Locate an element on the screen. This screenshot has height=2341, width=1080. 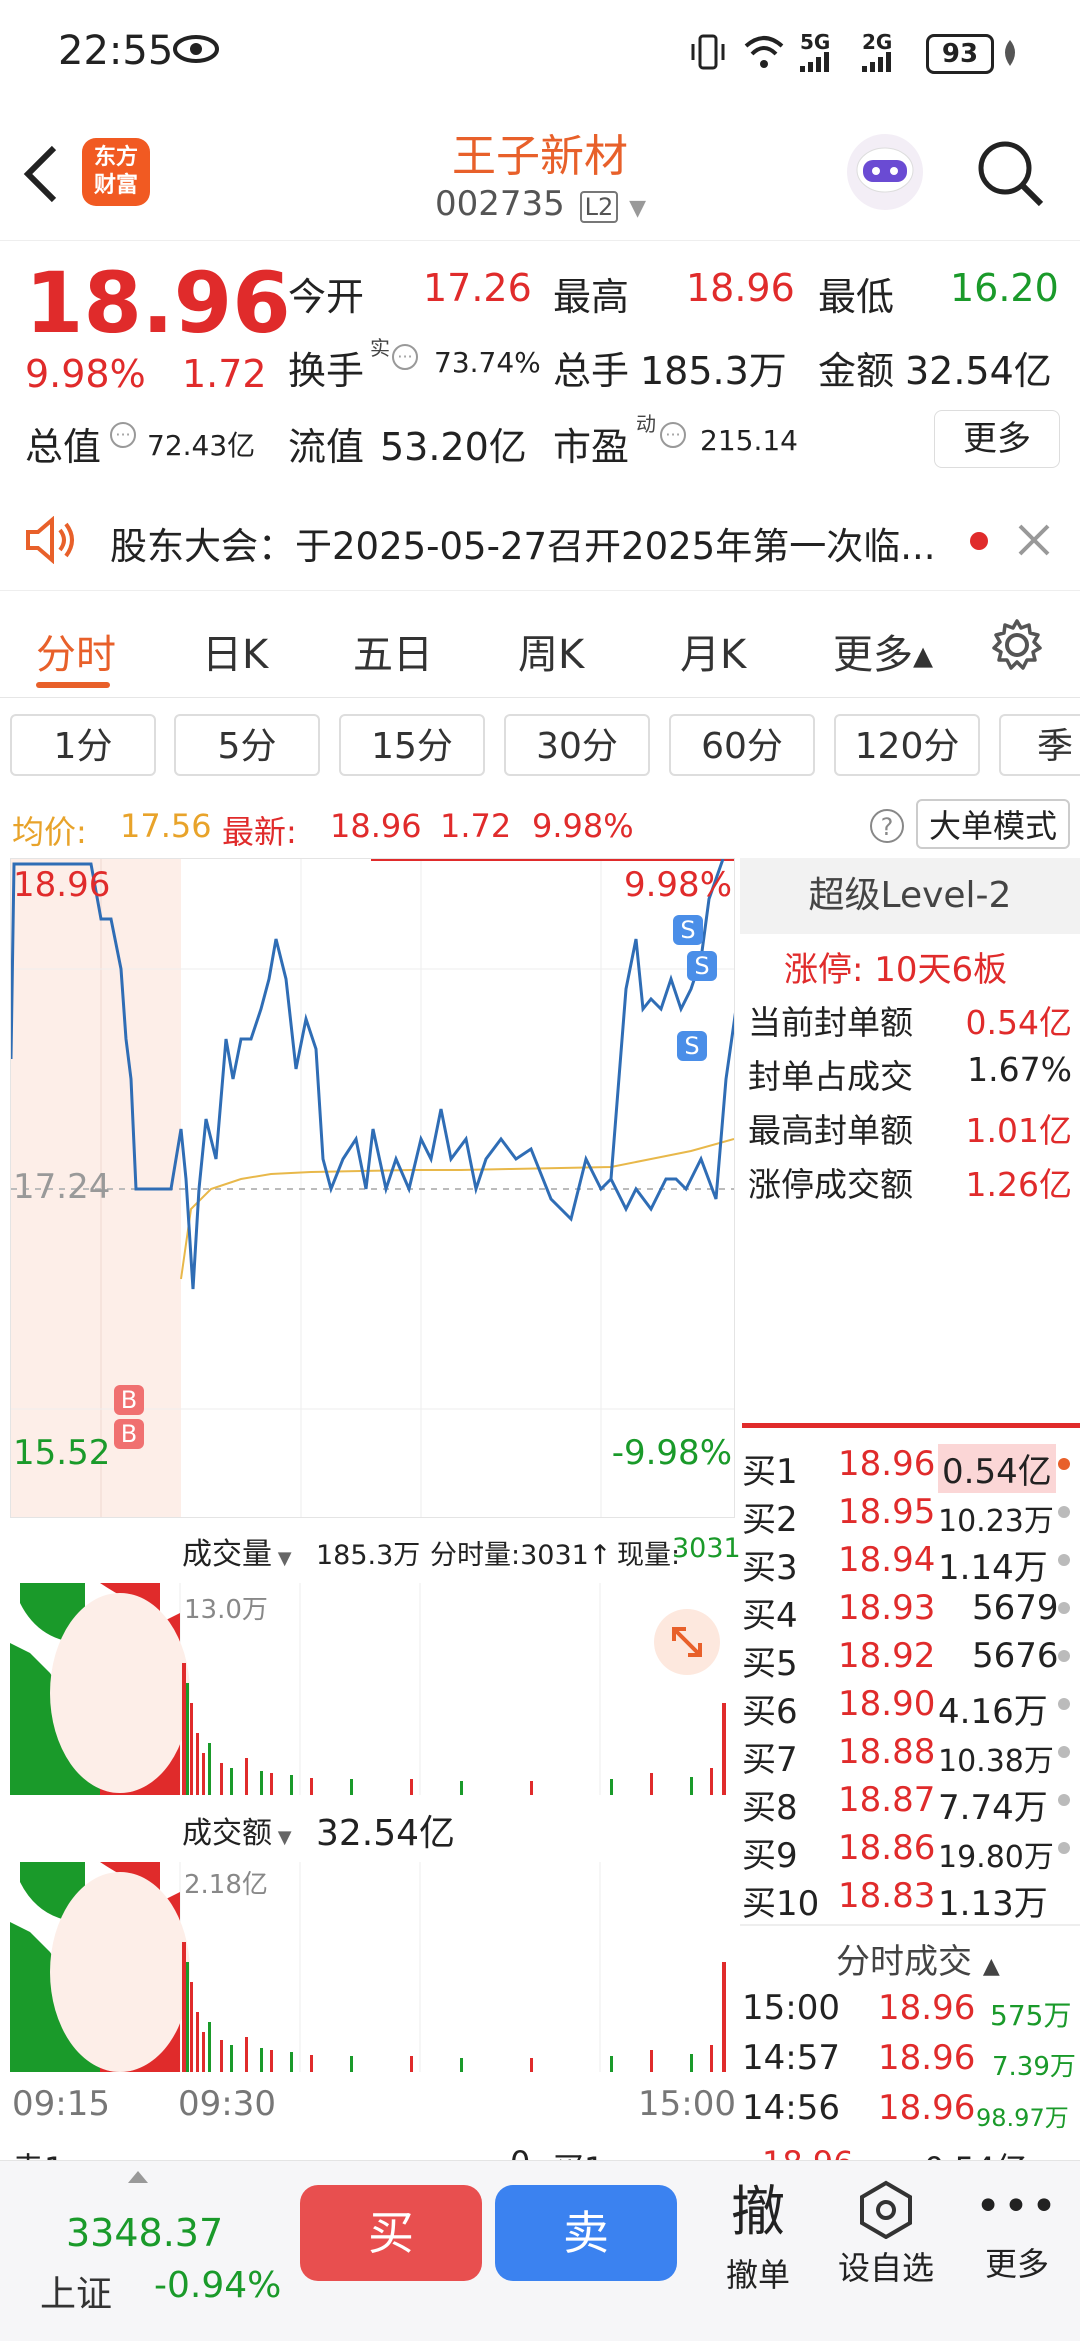
gear-icon is located at coordinates (1017, 645).